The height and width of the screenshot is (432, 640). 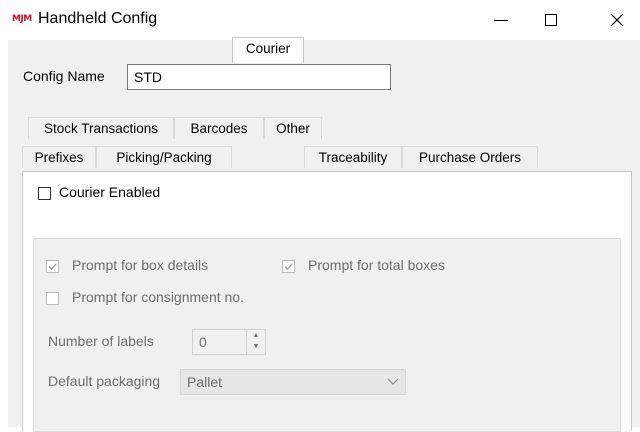 I want to click on default-packaging-select: Pallet, so click(x=293, y=382).